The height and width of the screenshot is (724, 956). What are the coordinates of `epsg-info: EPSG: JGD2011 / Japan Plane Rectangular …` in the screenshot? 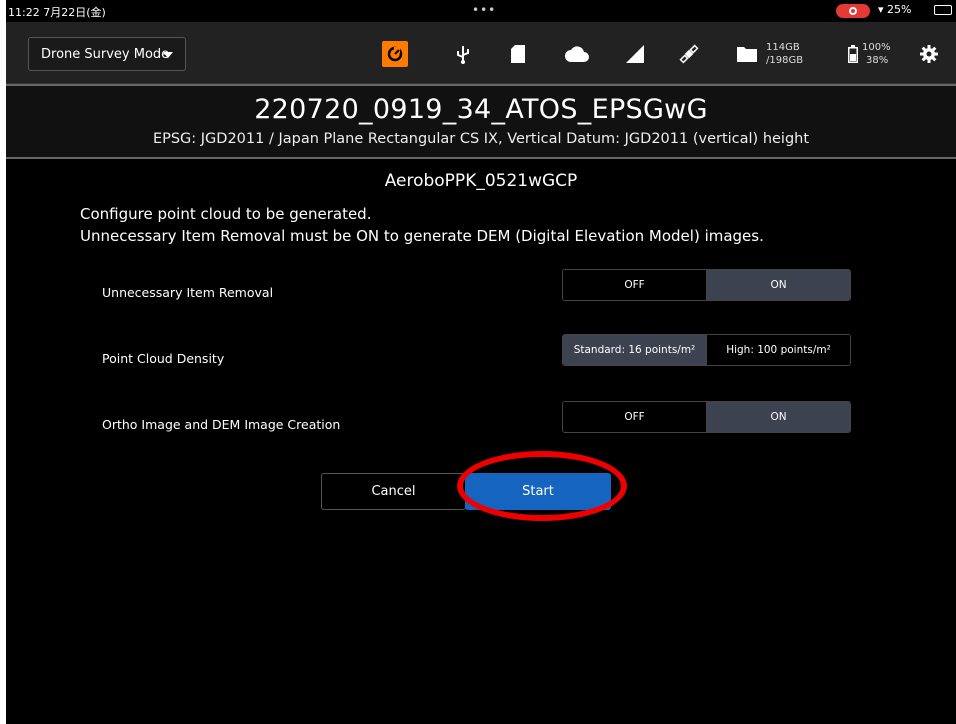 It's located at (481, 139).